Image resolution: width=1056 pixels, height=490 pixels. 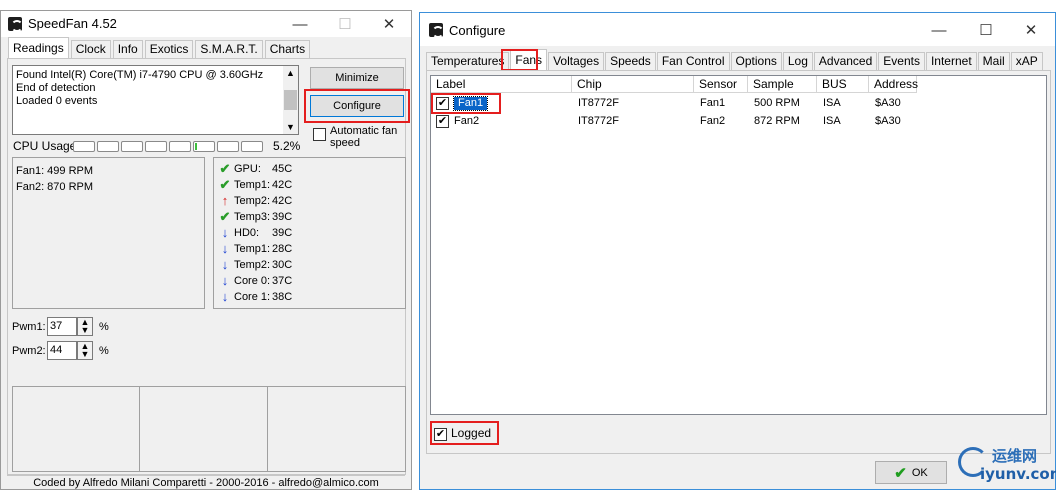 I want to click on tab-xap: xAP, so click(x=1026, y=61).